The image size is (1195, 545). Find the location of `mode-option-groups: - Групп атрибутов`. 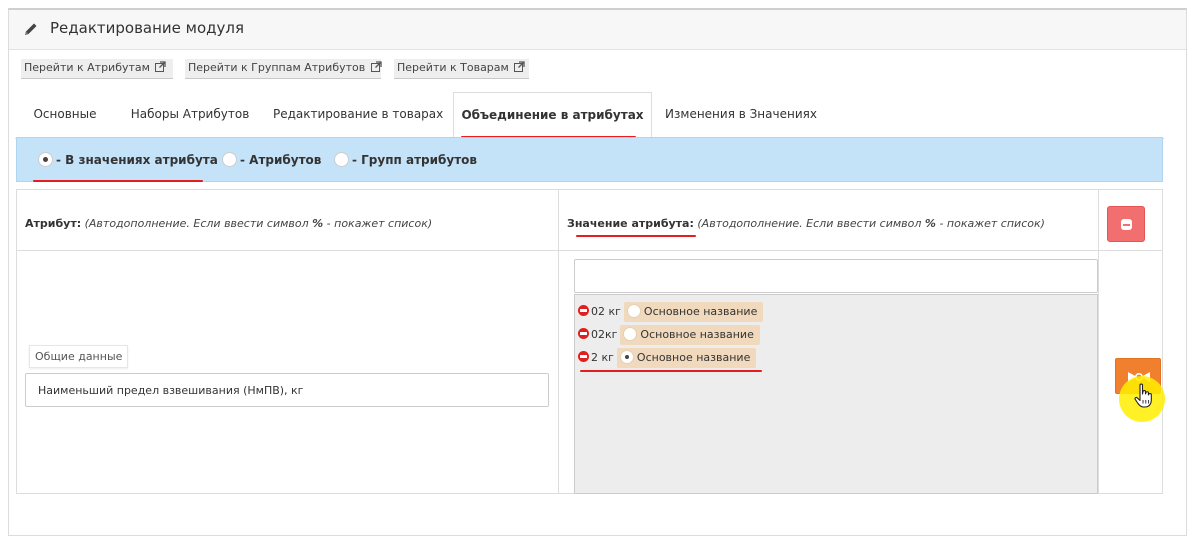

mode-option-groups: - Групп атрибутов is located at coordinates (405, 161).